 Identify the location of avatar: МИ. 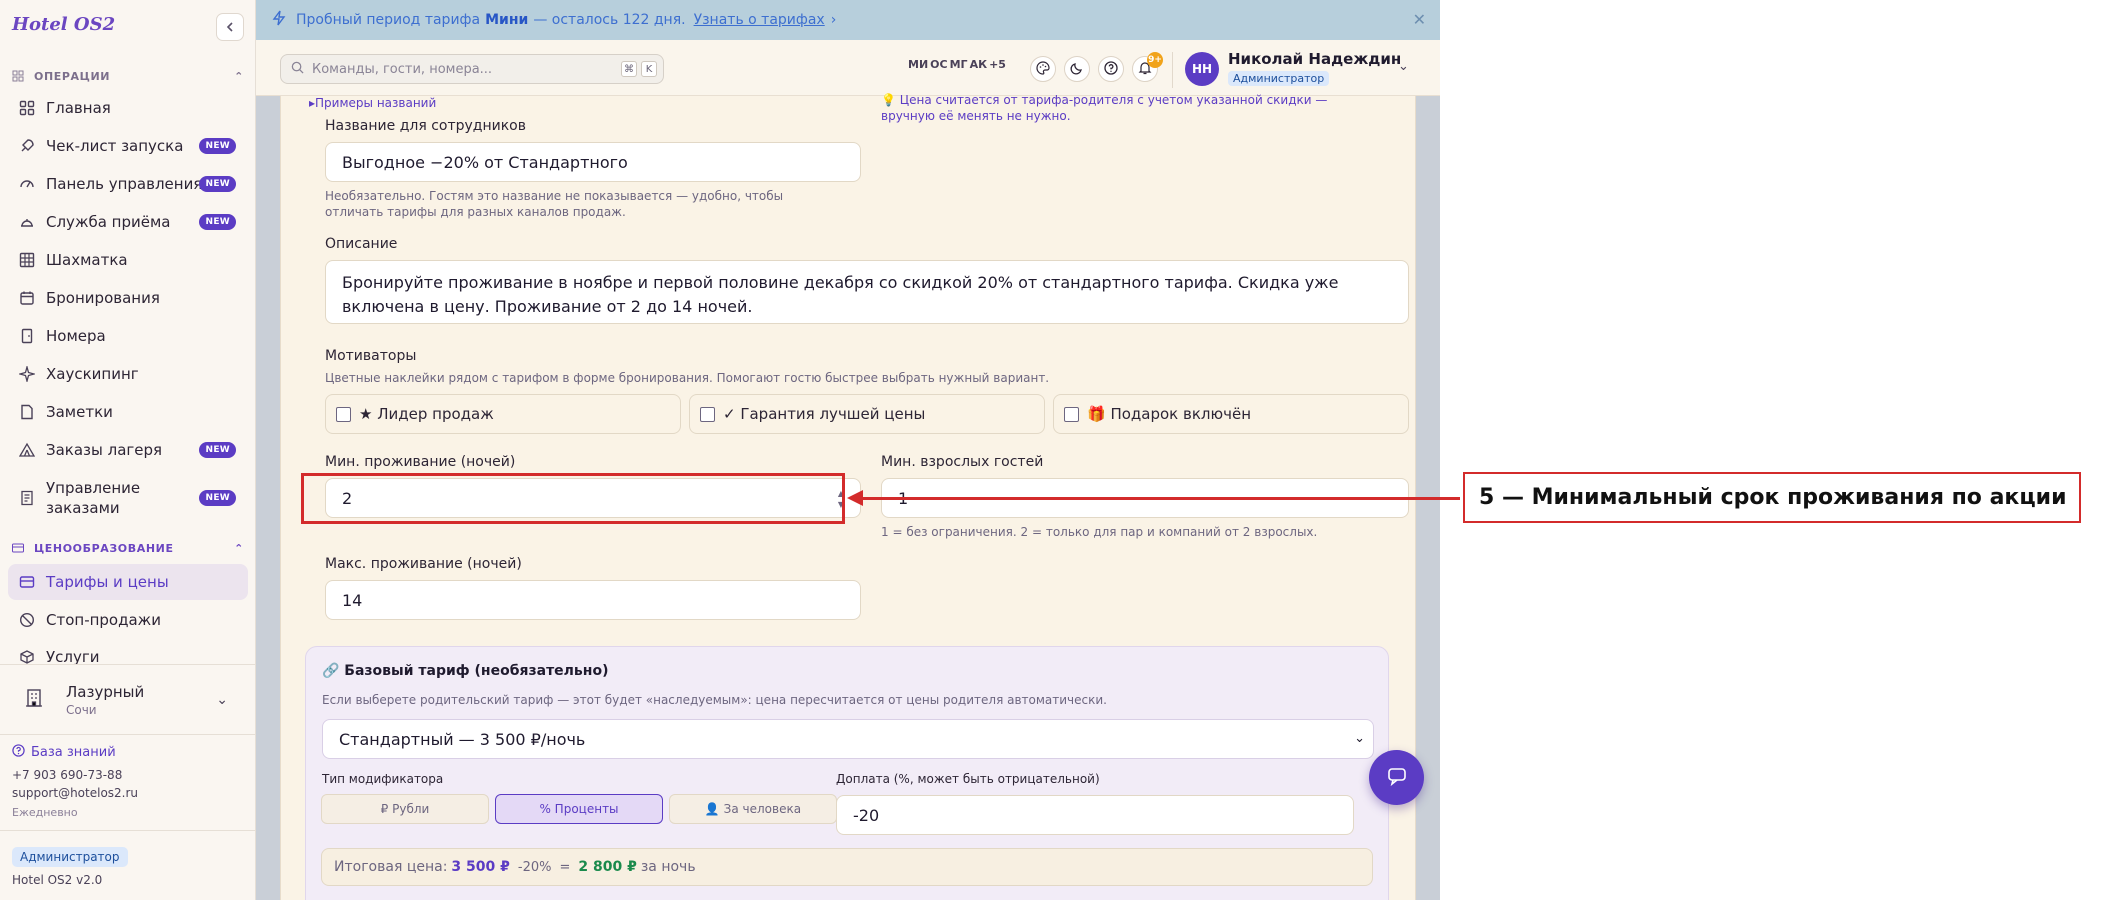
(918, 64).